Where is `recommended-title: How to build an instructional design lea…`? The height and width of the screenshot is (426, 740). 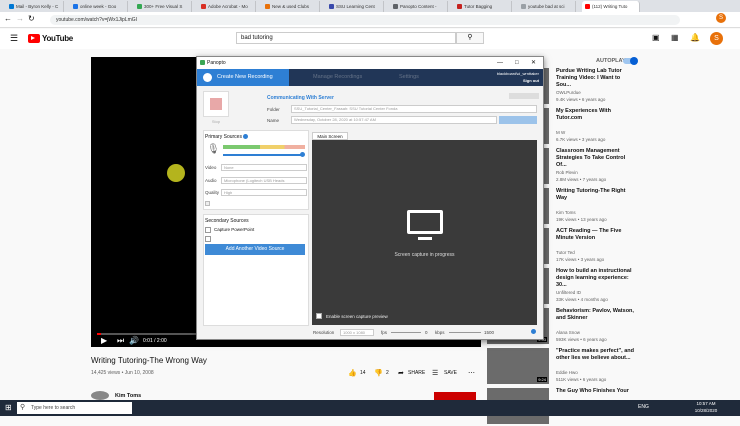
recommended-title: How to build an instructional design lea… is located at coordinates (596, 278).